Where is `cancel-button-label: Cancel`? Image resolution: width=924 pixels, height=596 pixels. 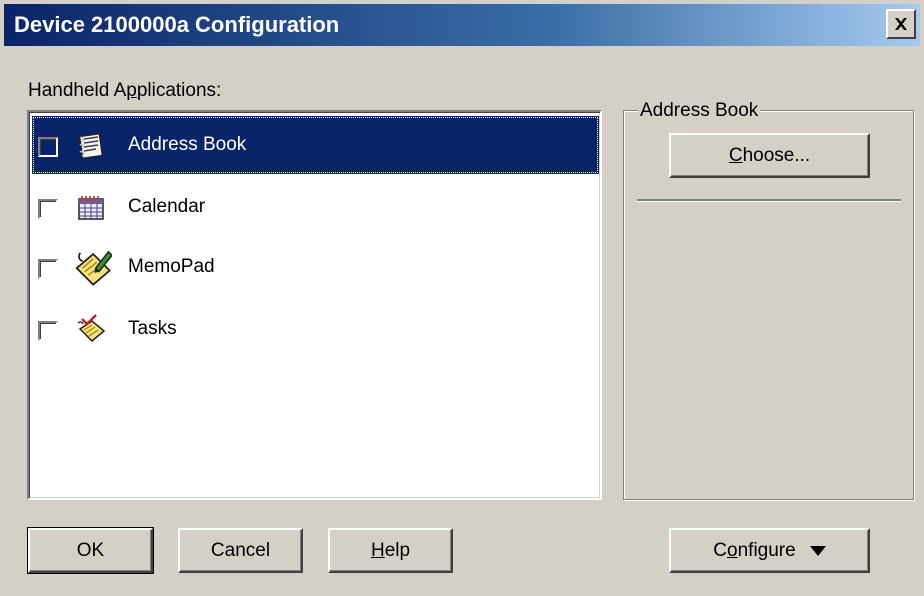
cancel-button-label: Cancel is located at coordinates (240, 550).